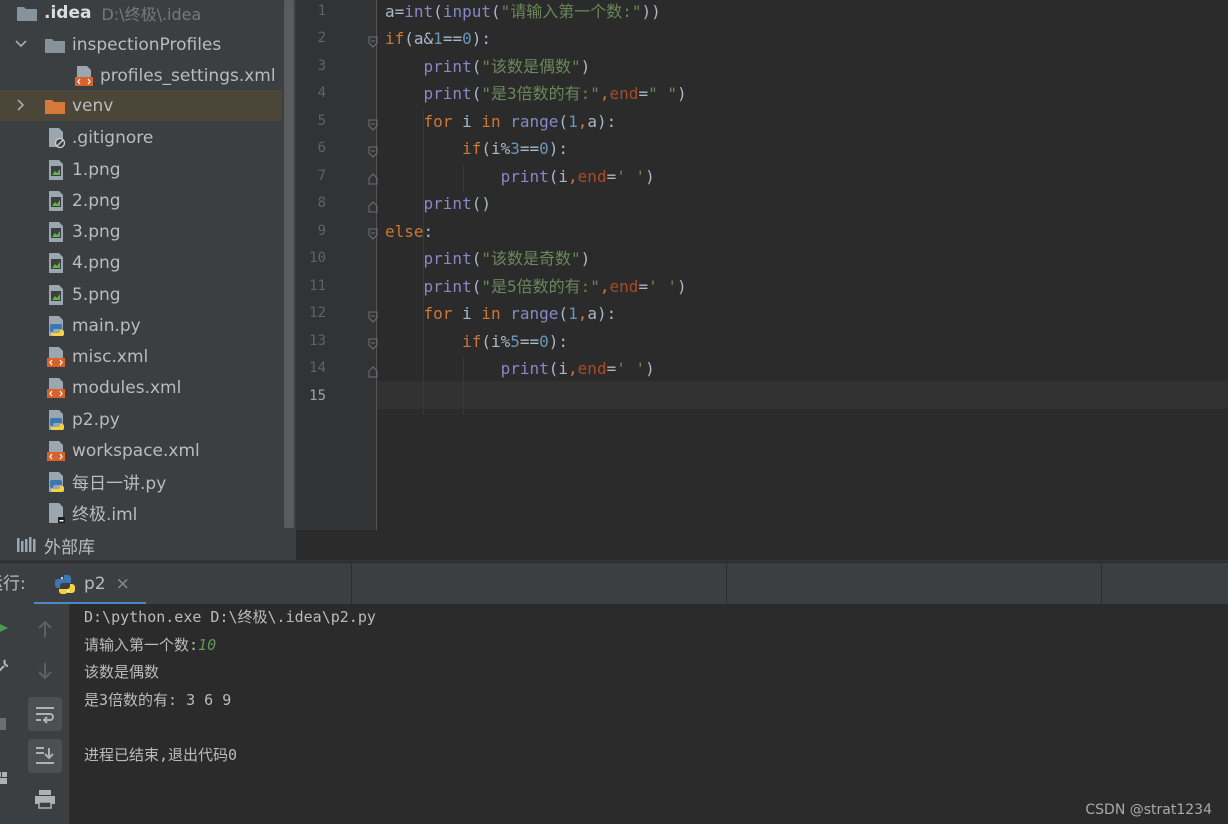 The height and width of the screenshot is (824, 1228). What do you see at coordinates (488, 67) in the screenshot?
I see `code-line: print("该数是偶数")` at bounding box center [488, 67].